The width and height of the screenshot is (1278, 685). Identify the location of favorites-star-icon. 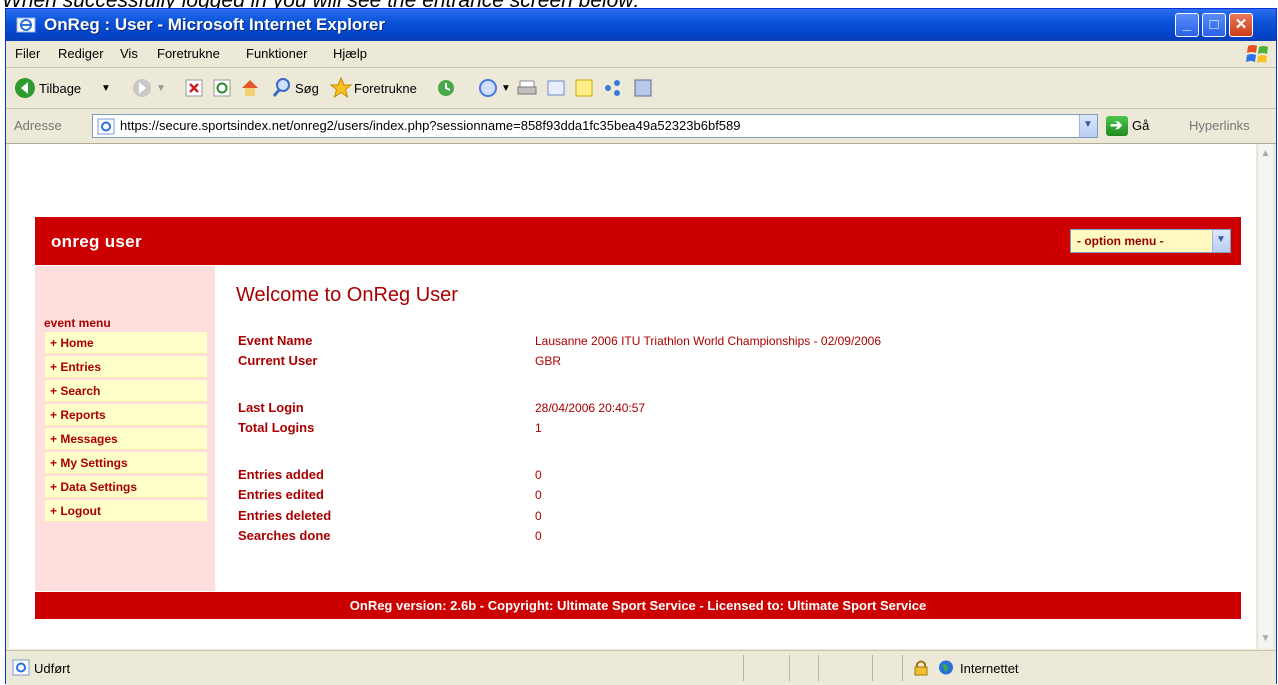
(341, 88).